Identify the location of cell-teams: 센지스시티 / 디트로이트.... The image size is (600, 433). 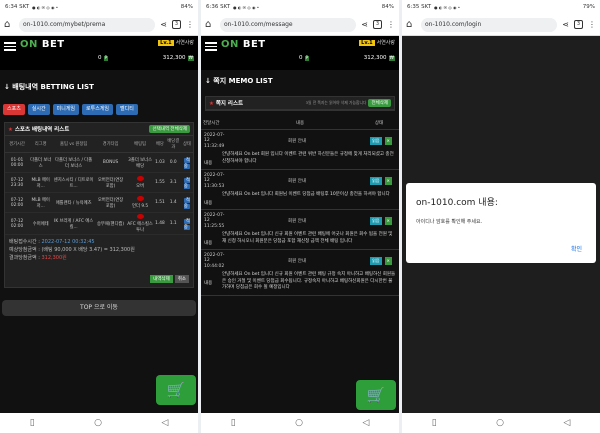
(73, 182).